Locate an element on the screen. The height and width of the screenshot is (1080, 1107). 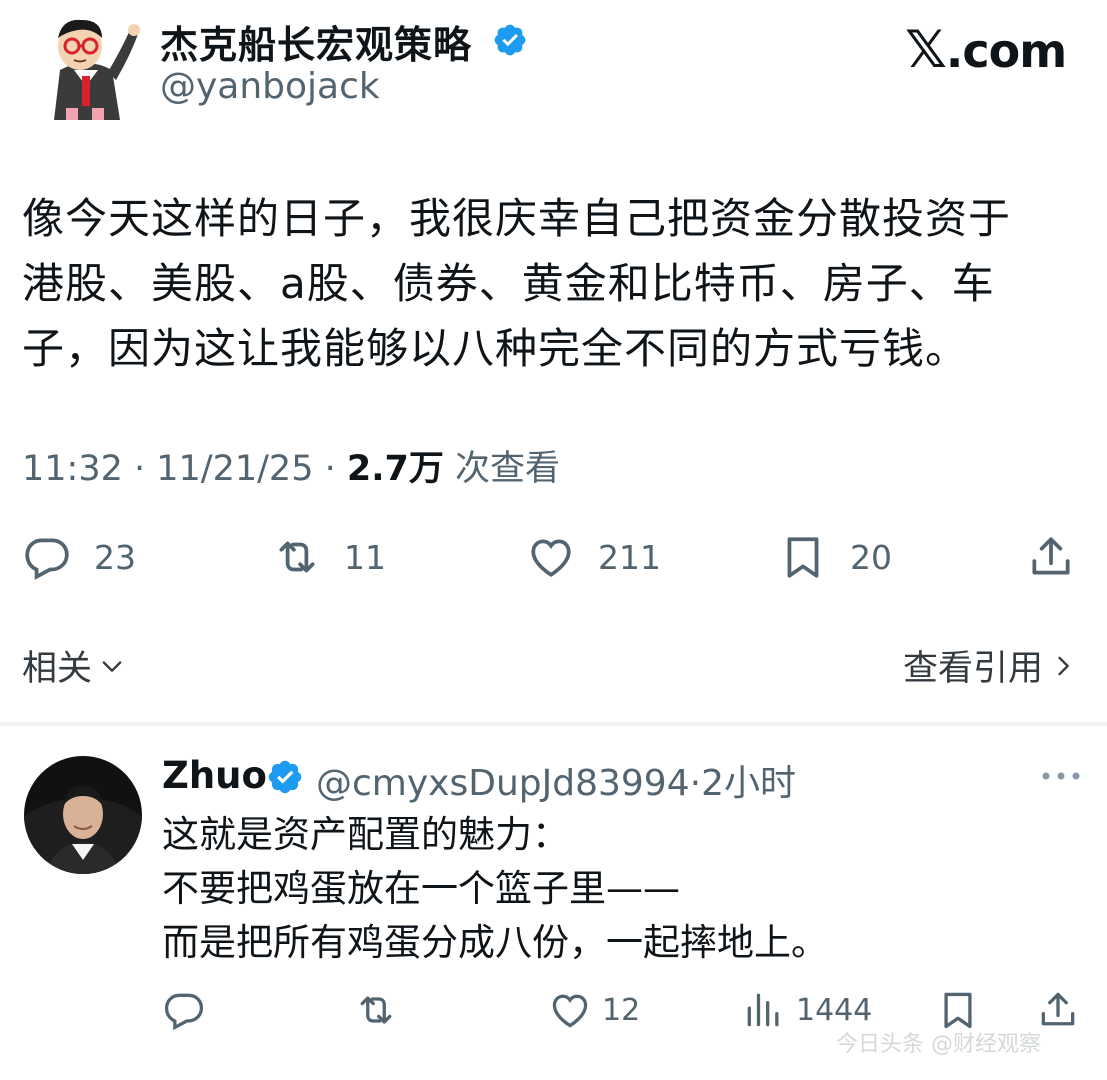
reply-author-handle: @cmyxsDupJd83994·2小时 is located at coordinates (556, 780).